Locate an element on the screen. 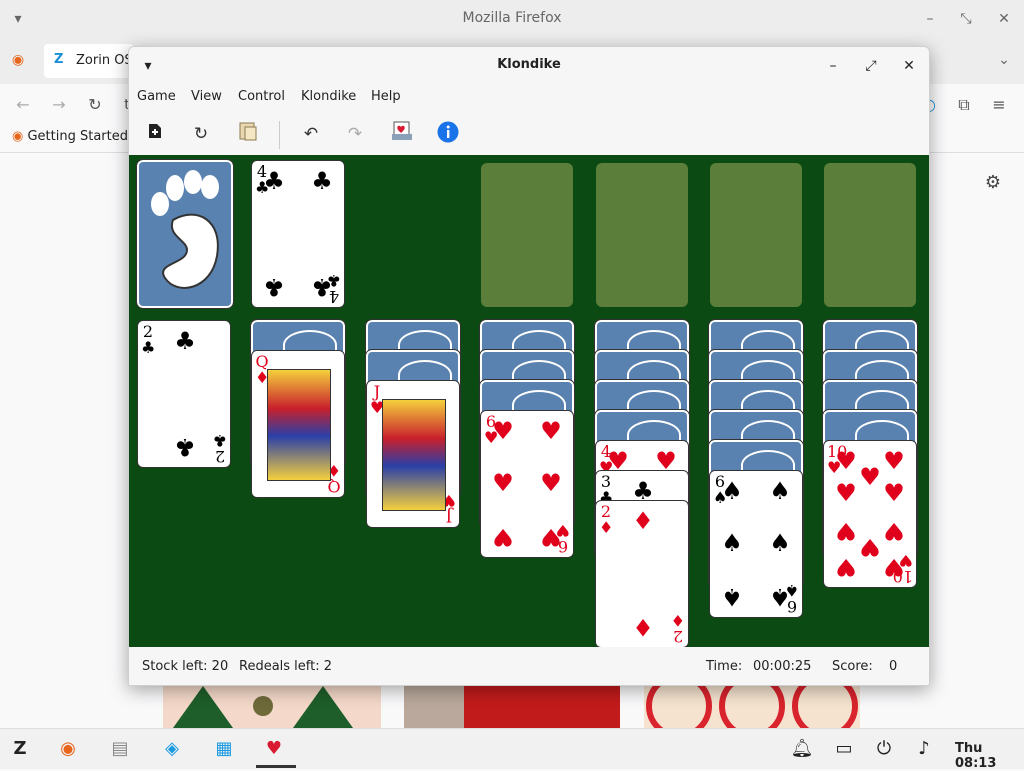 Image resolution: width=1024 pixels, height=771 pixels. tableau-card: 6 ♠ 6 ♠ ♠ ♠ ♠ ♠ ♠ ♠ is located at coordinates (756, 544).